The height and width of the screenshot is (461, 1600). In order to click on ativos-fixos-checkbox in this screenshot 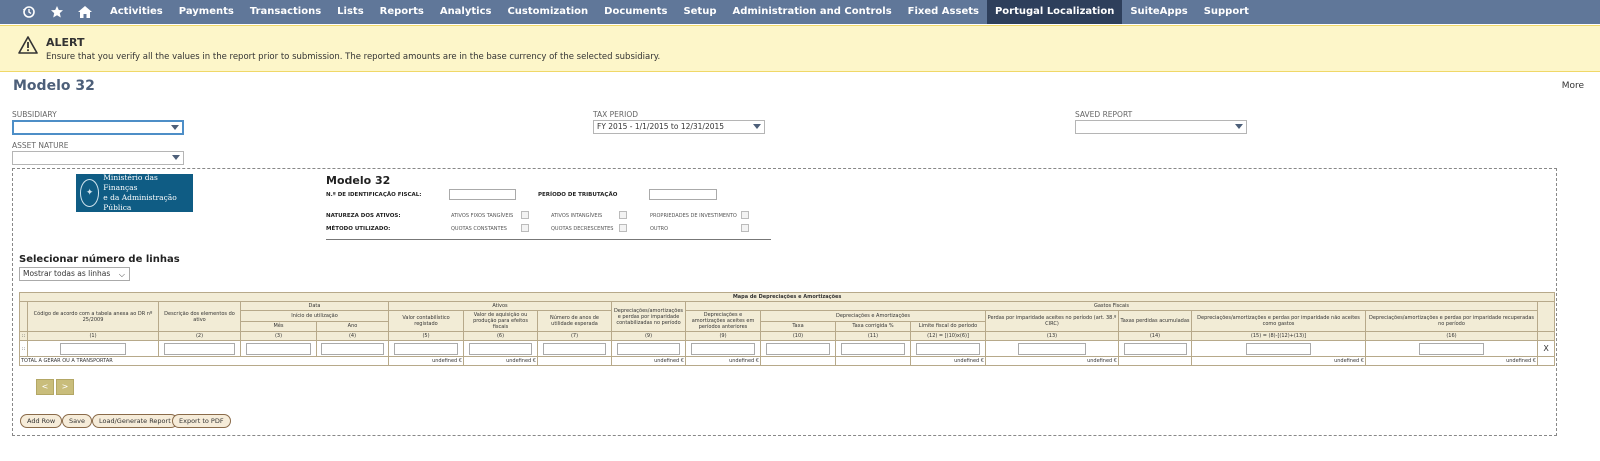, I will do `click(525, 215)`.